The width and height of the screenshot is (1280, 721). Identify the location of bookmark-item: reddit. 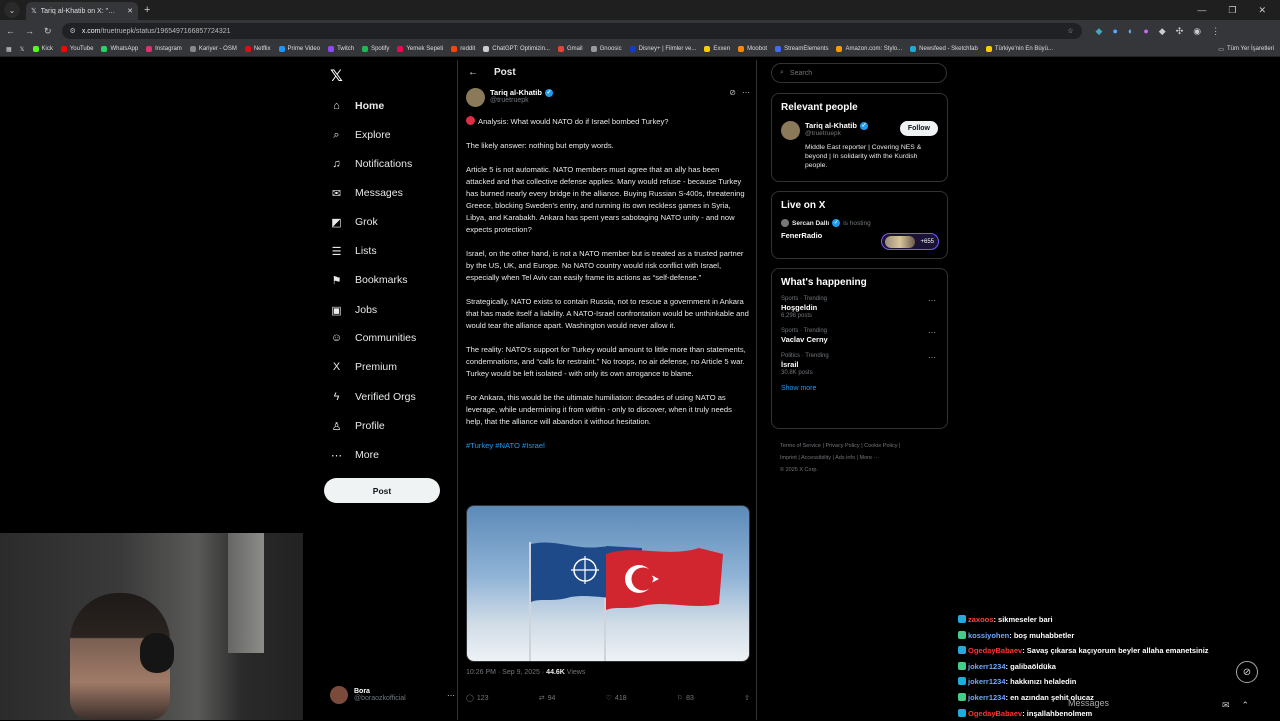
(463, 49).